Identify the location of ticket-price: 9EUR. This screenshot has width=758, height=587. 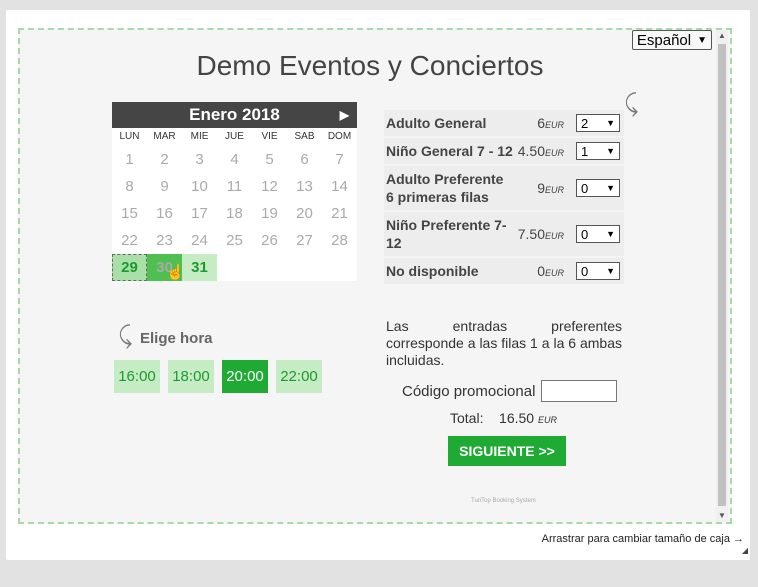
(550, 188).